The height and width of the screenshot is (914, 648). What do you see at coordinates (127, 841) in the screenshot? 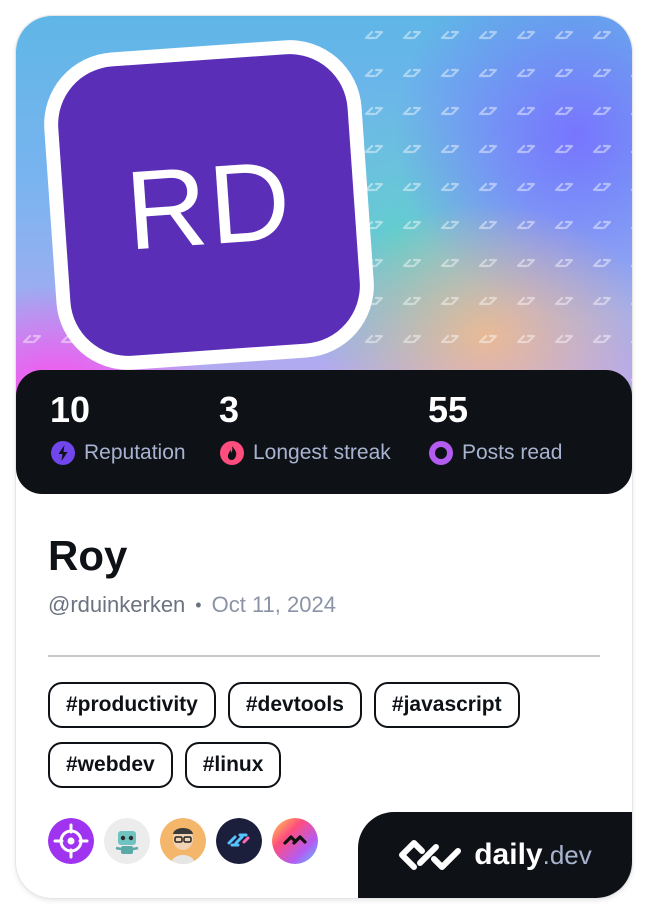
I see `robot-source-icon` at bounding box center [127, 841].